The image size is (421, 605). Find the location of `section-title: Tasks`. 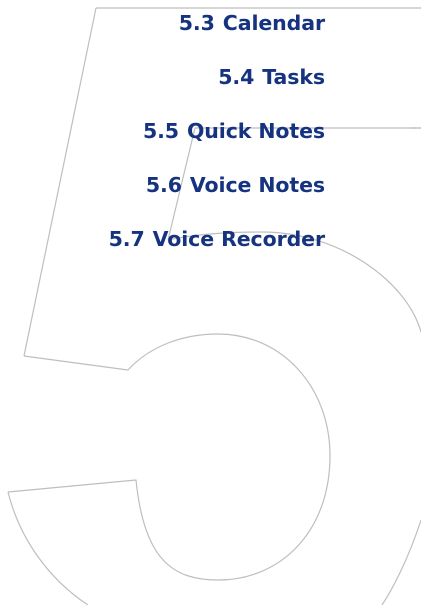

section-title: Tasks is located at coordinates (293, 77).